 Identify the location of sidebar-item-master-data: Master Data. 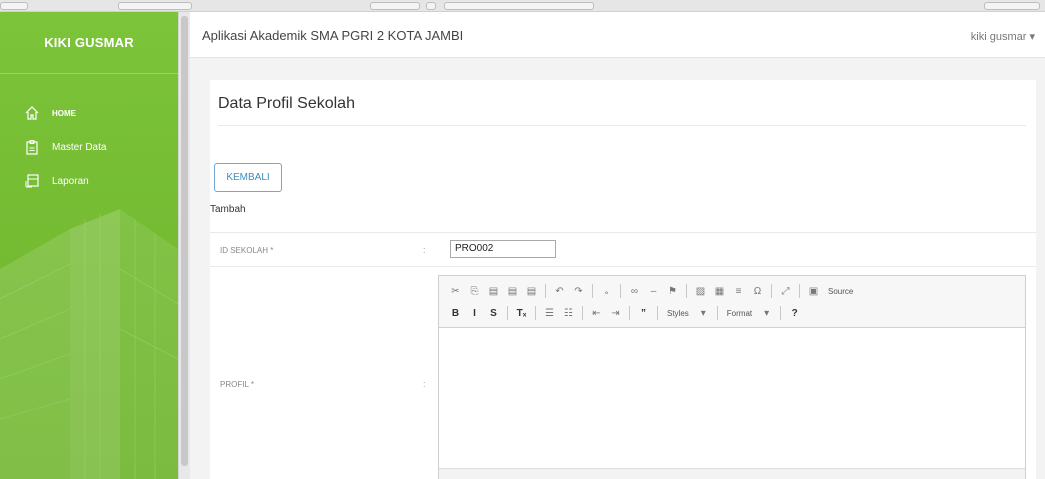
(89, 147).